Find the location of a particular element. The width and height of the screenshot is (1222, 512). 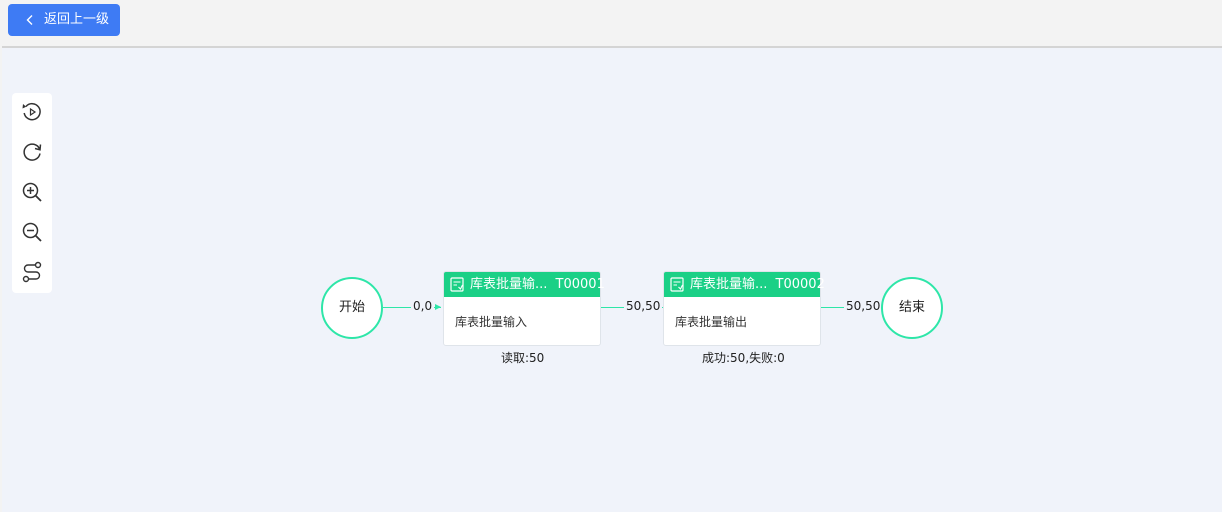

task-node-header: 库表批量输... T00002 is located at coordinates (744, 284).